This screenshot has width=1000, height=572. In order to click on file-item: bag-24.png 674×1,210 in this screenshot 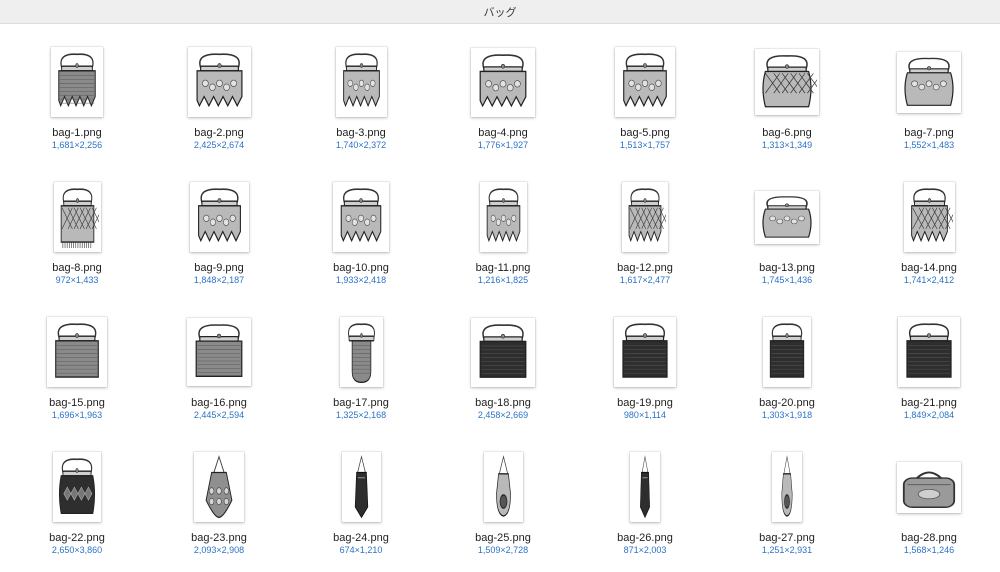, I will do `click(361, 496)`.